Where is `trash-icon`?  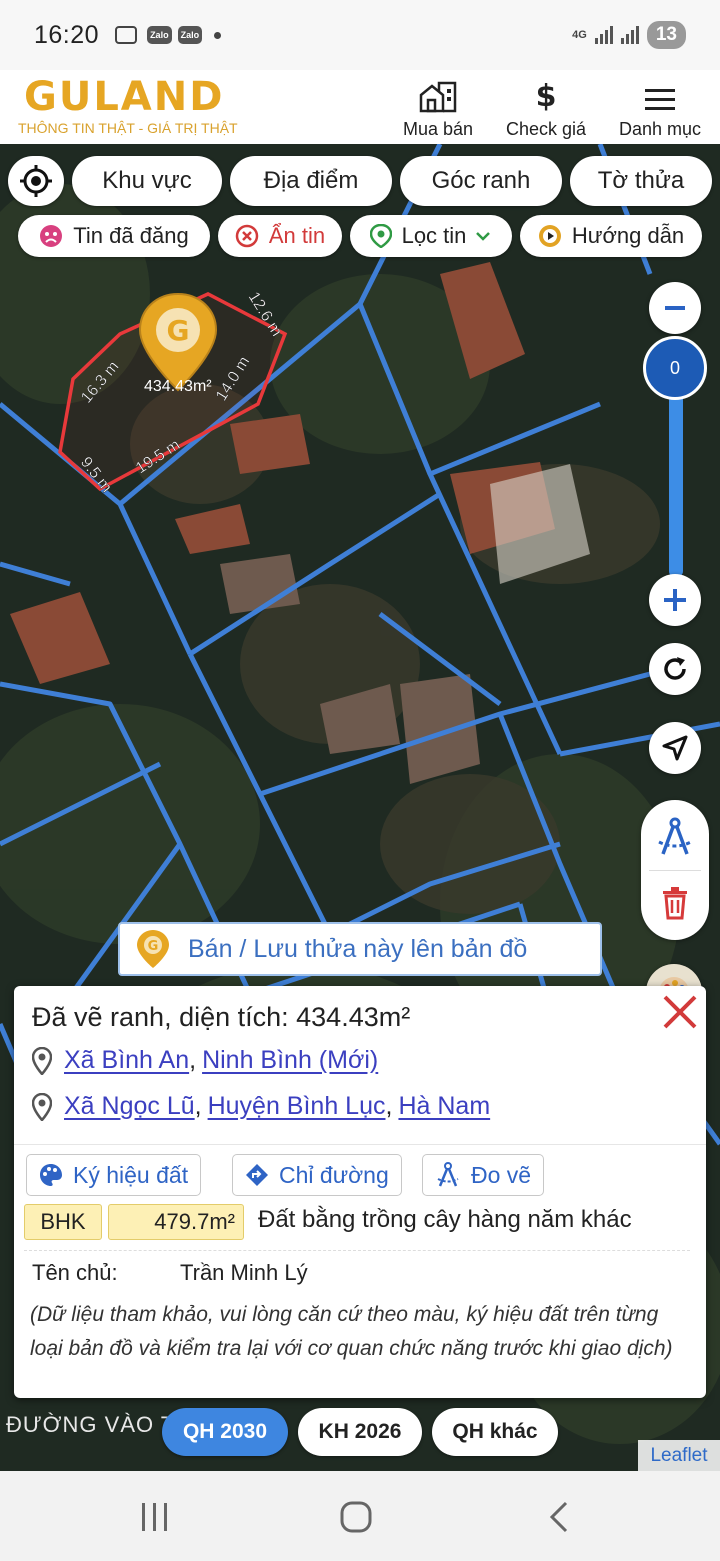 trash-icon is located at coordinates (675, 903).